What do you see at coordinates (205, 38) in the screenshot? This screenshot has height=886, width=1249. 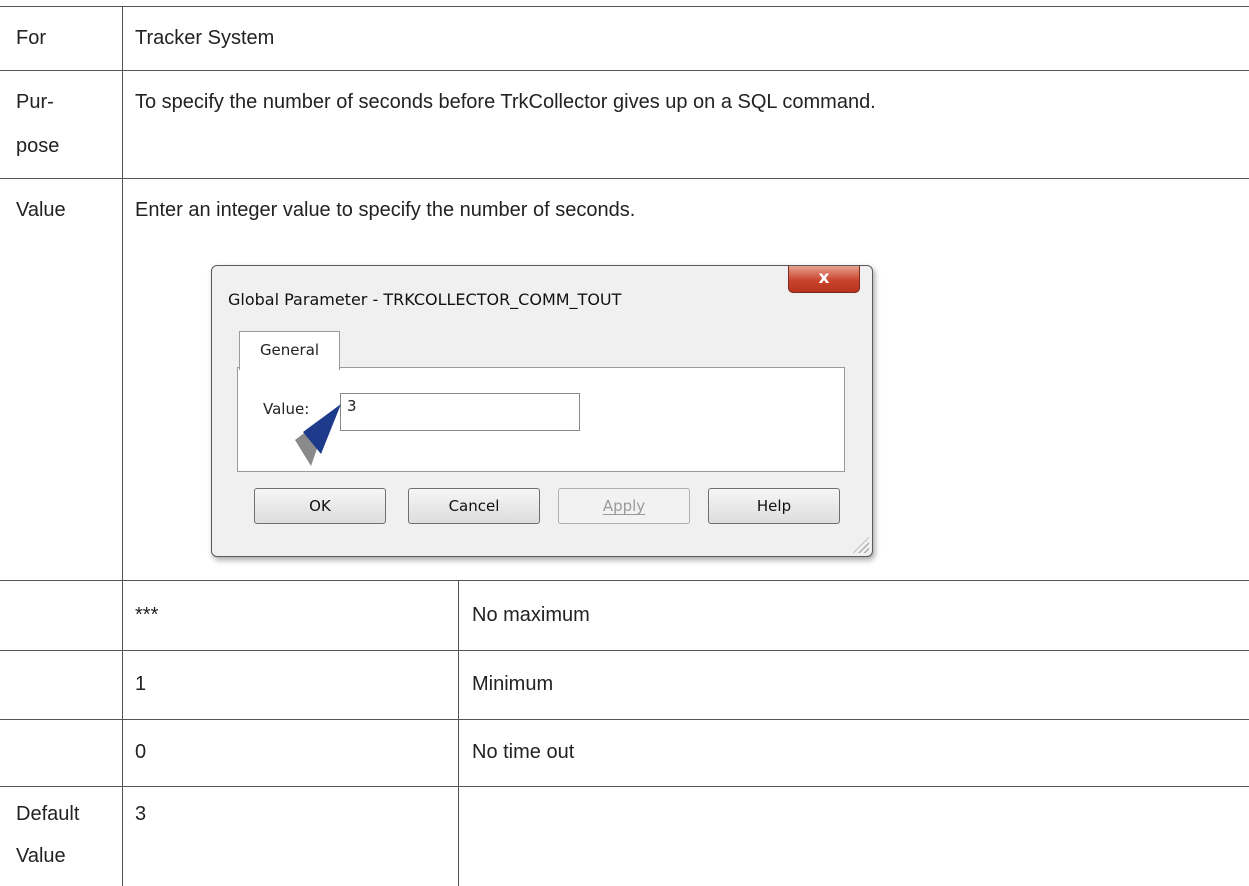 I see `row-value-for: Tracker System` at bounding box center [205, 38].